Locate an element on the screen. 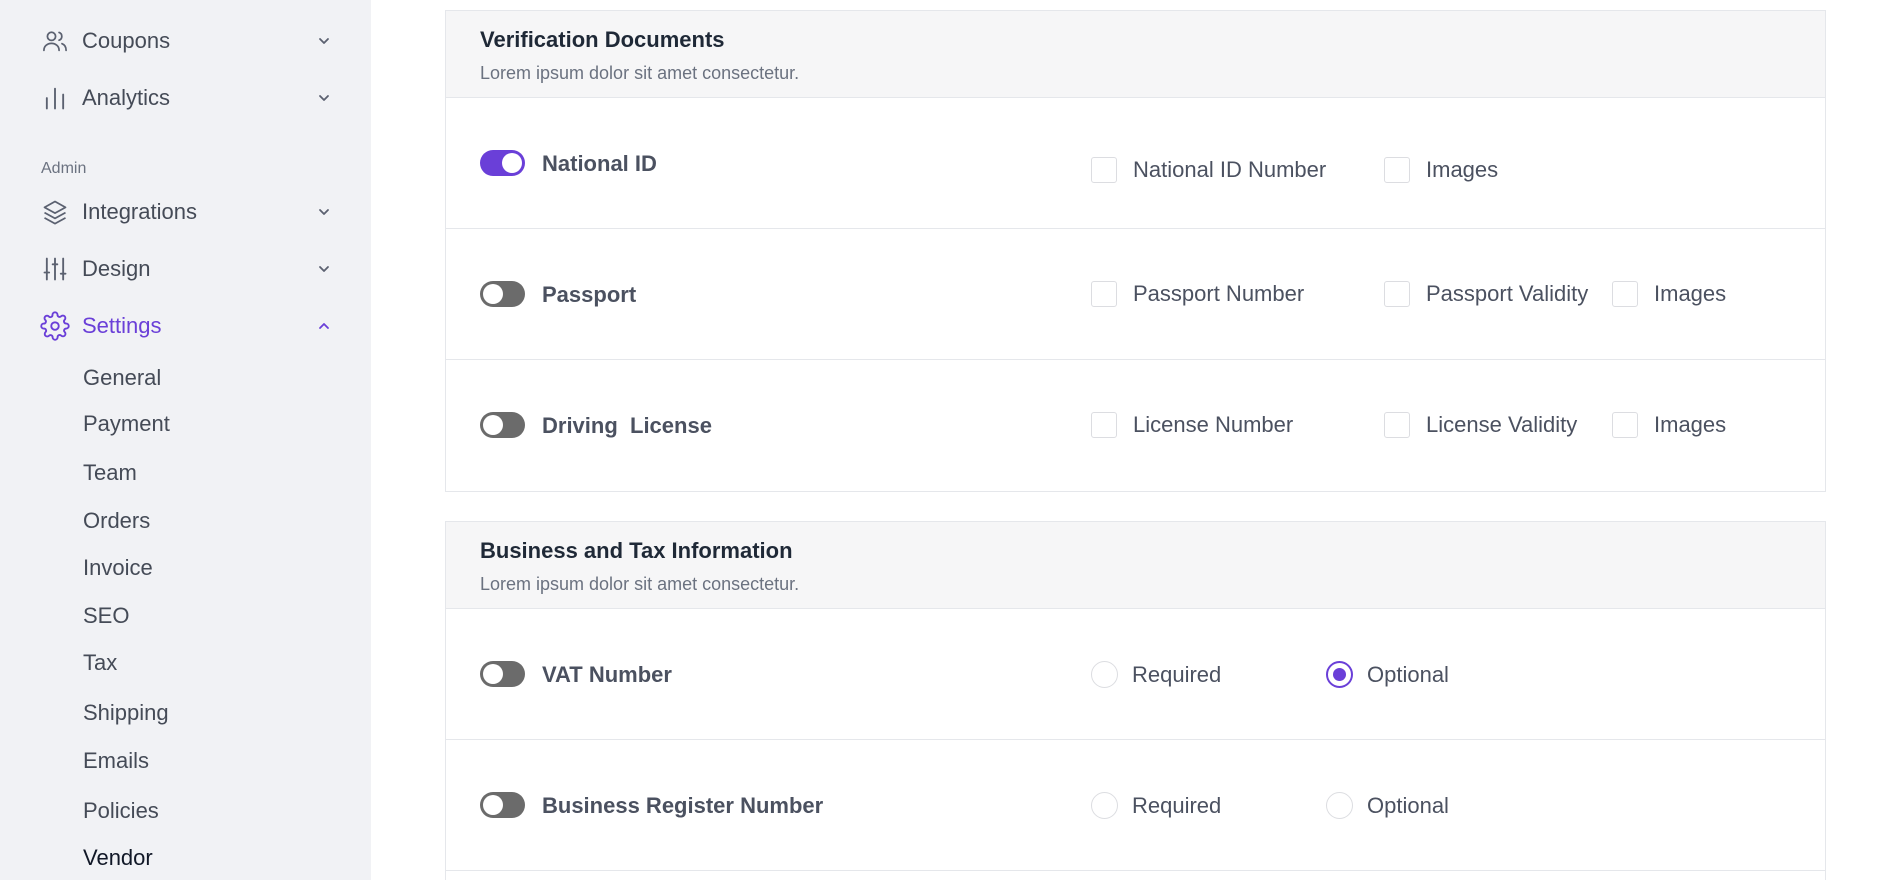  gear-icon is located at coordinates (55, 326).